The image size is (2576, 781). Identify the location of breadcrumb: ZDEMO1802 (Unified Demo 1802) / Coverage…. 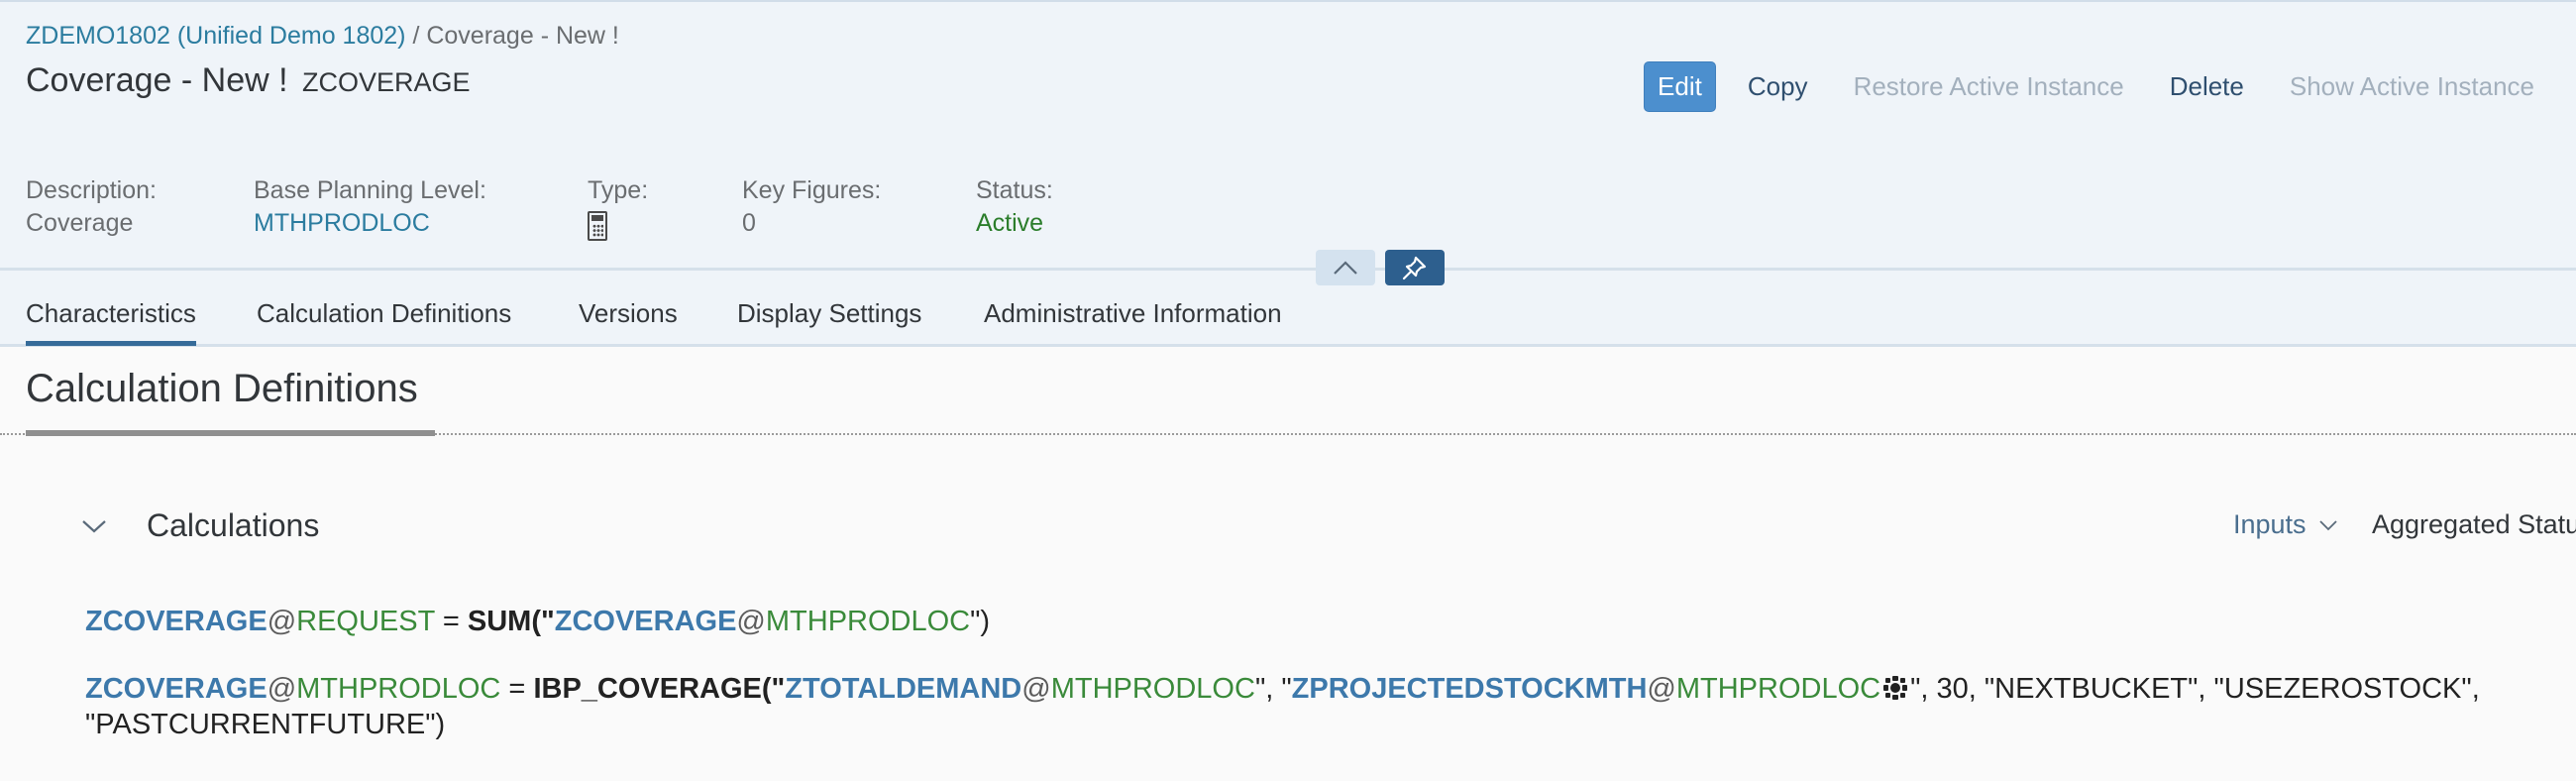
(322, 36).